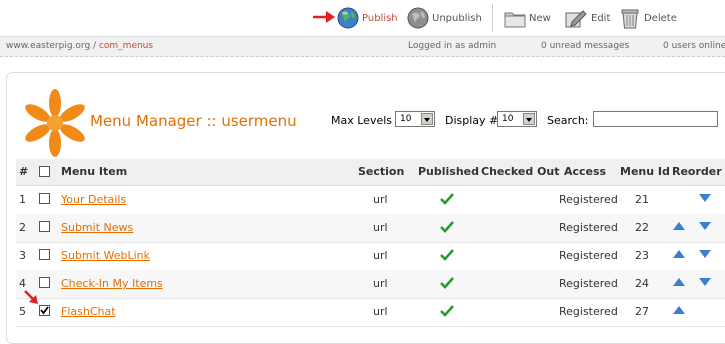 The image size is (725, 344). Describe the element at coordinates (370, 312) in the screenshot. I see `table-row: 5 FlashChat url Registered 27` at that location.